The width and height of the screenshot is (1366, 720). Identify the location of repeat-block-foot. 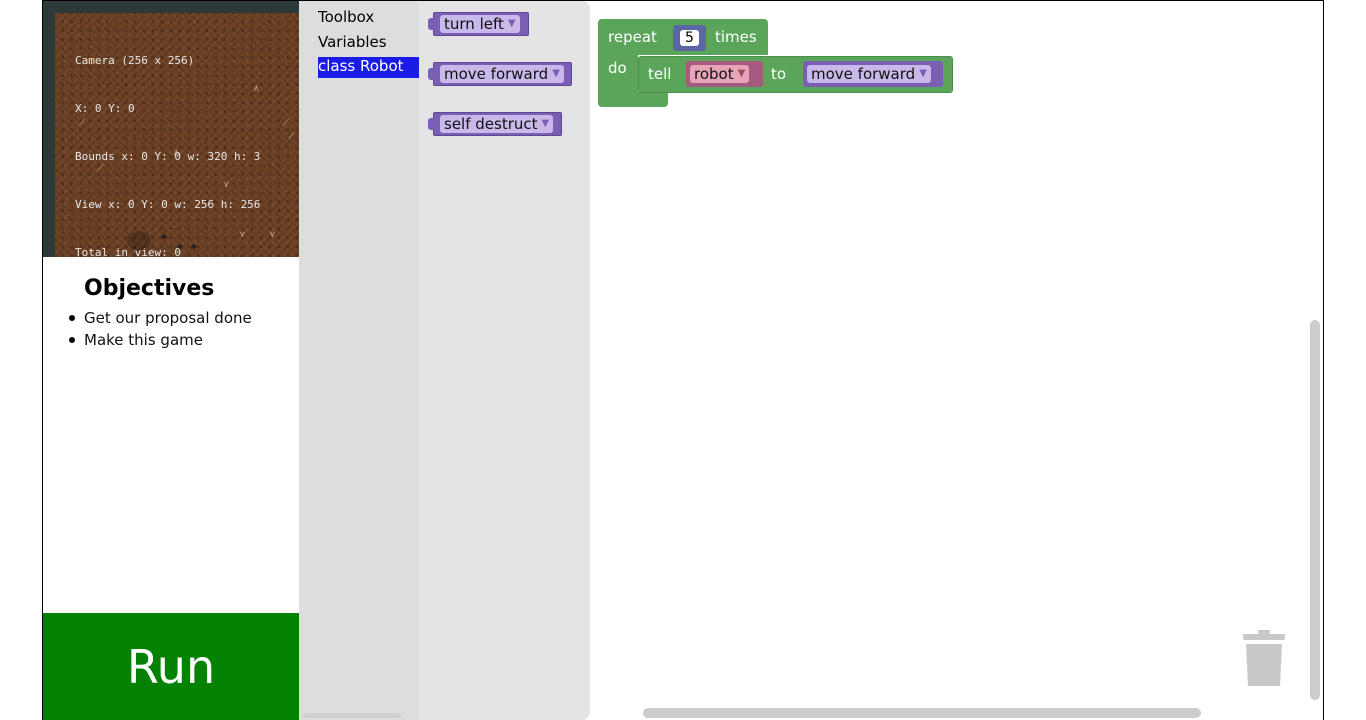
(633, 99).